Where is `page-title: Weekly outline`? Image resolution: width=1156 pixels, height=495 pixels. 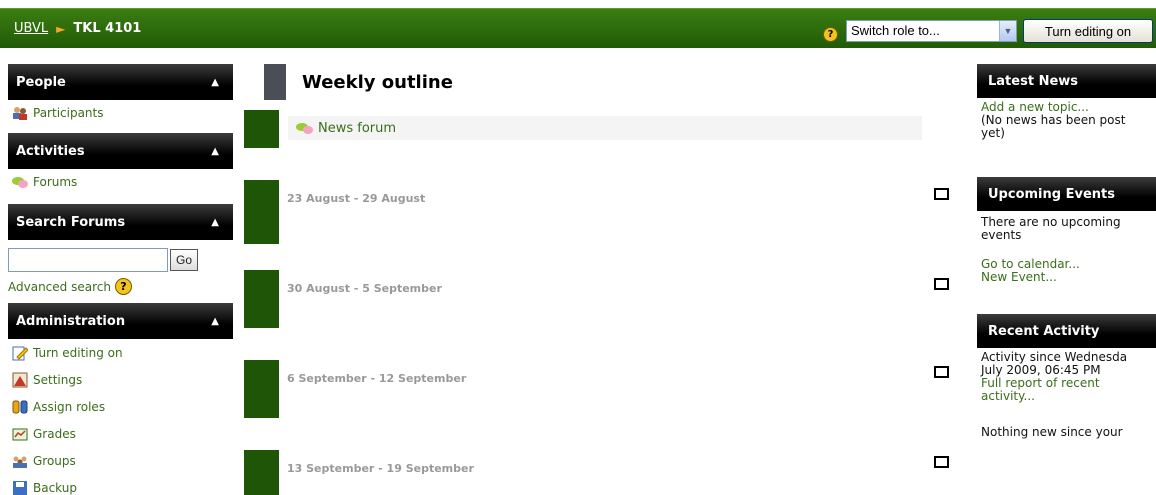 page-title: Weekly outline is located at coordinates (377, 82).